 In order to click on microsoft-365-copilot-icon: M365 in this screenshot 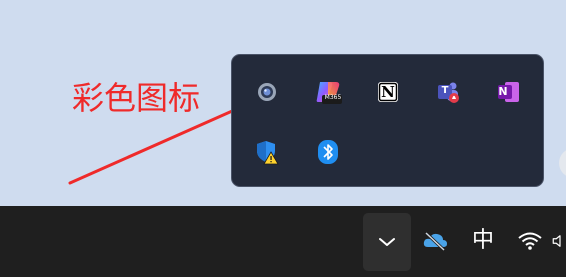, I will do `click(328, 92)`.